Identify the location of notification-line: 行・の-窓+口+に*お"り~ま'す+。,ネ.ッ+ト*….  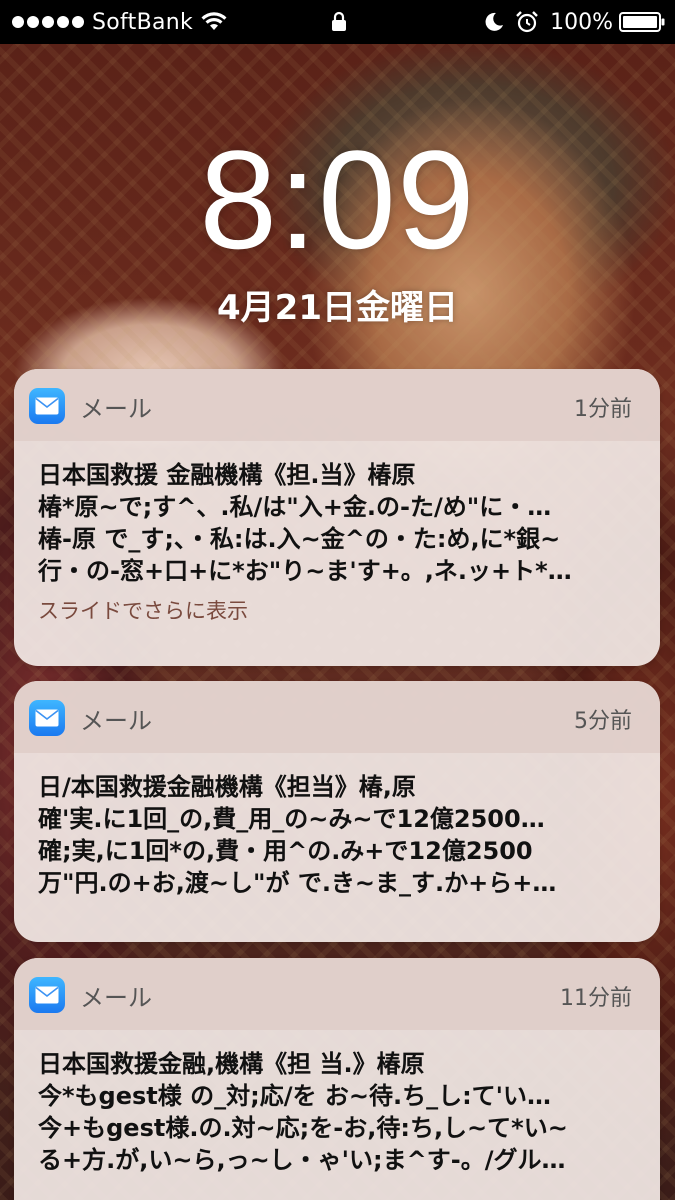
(305, 571).